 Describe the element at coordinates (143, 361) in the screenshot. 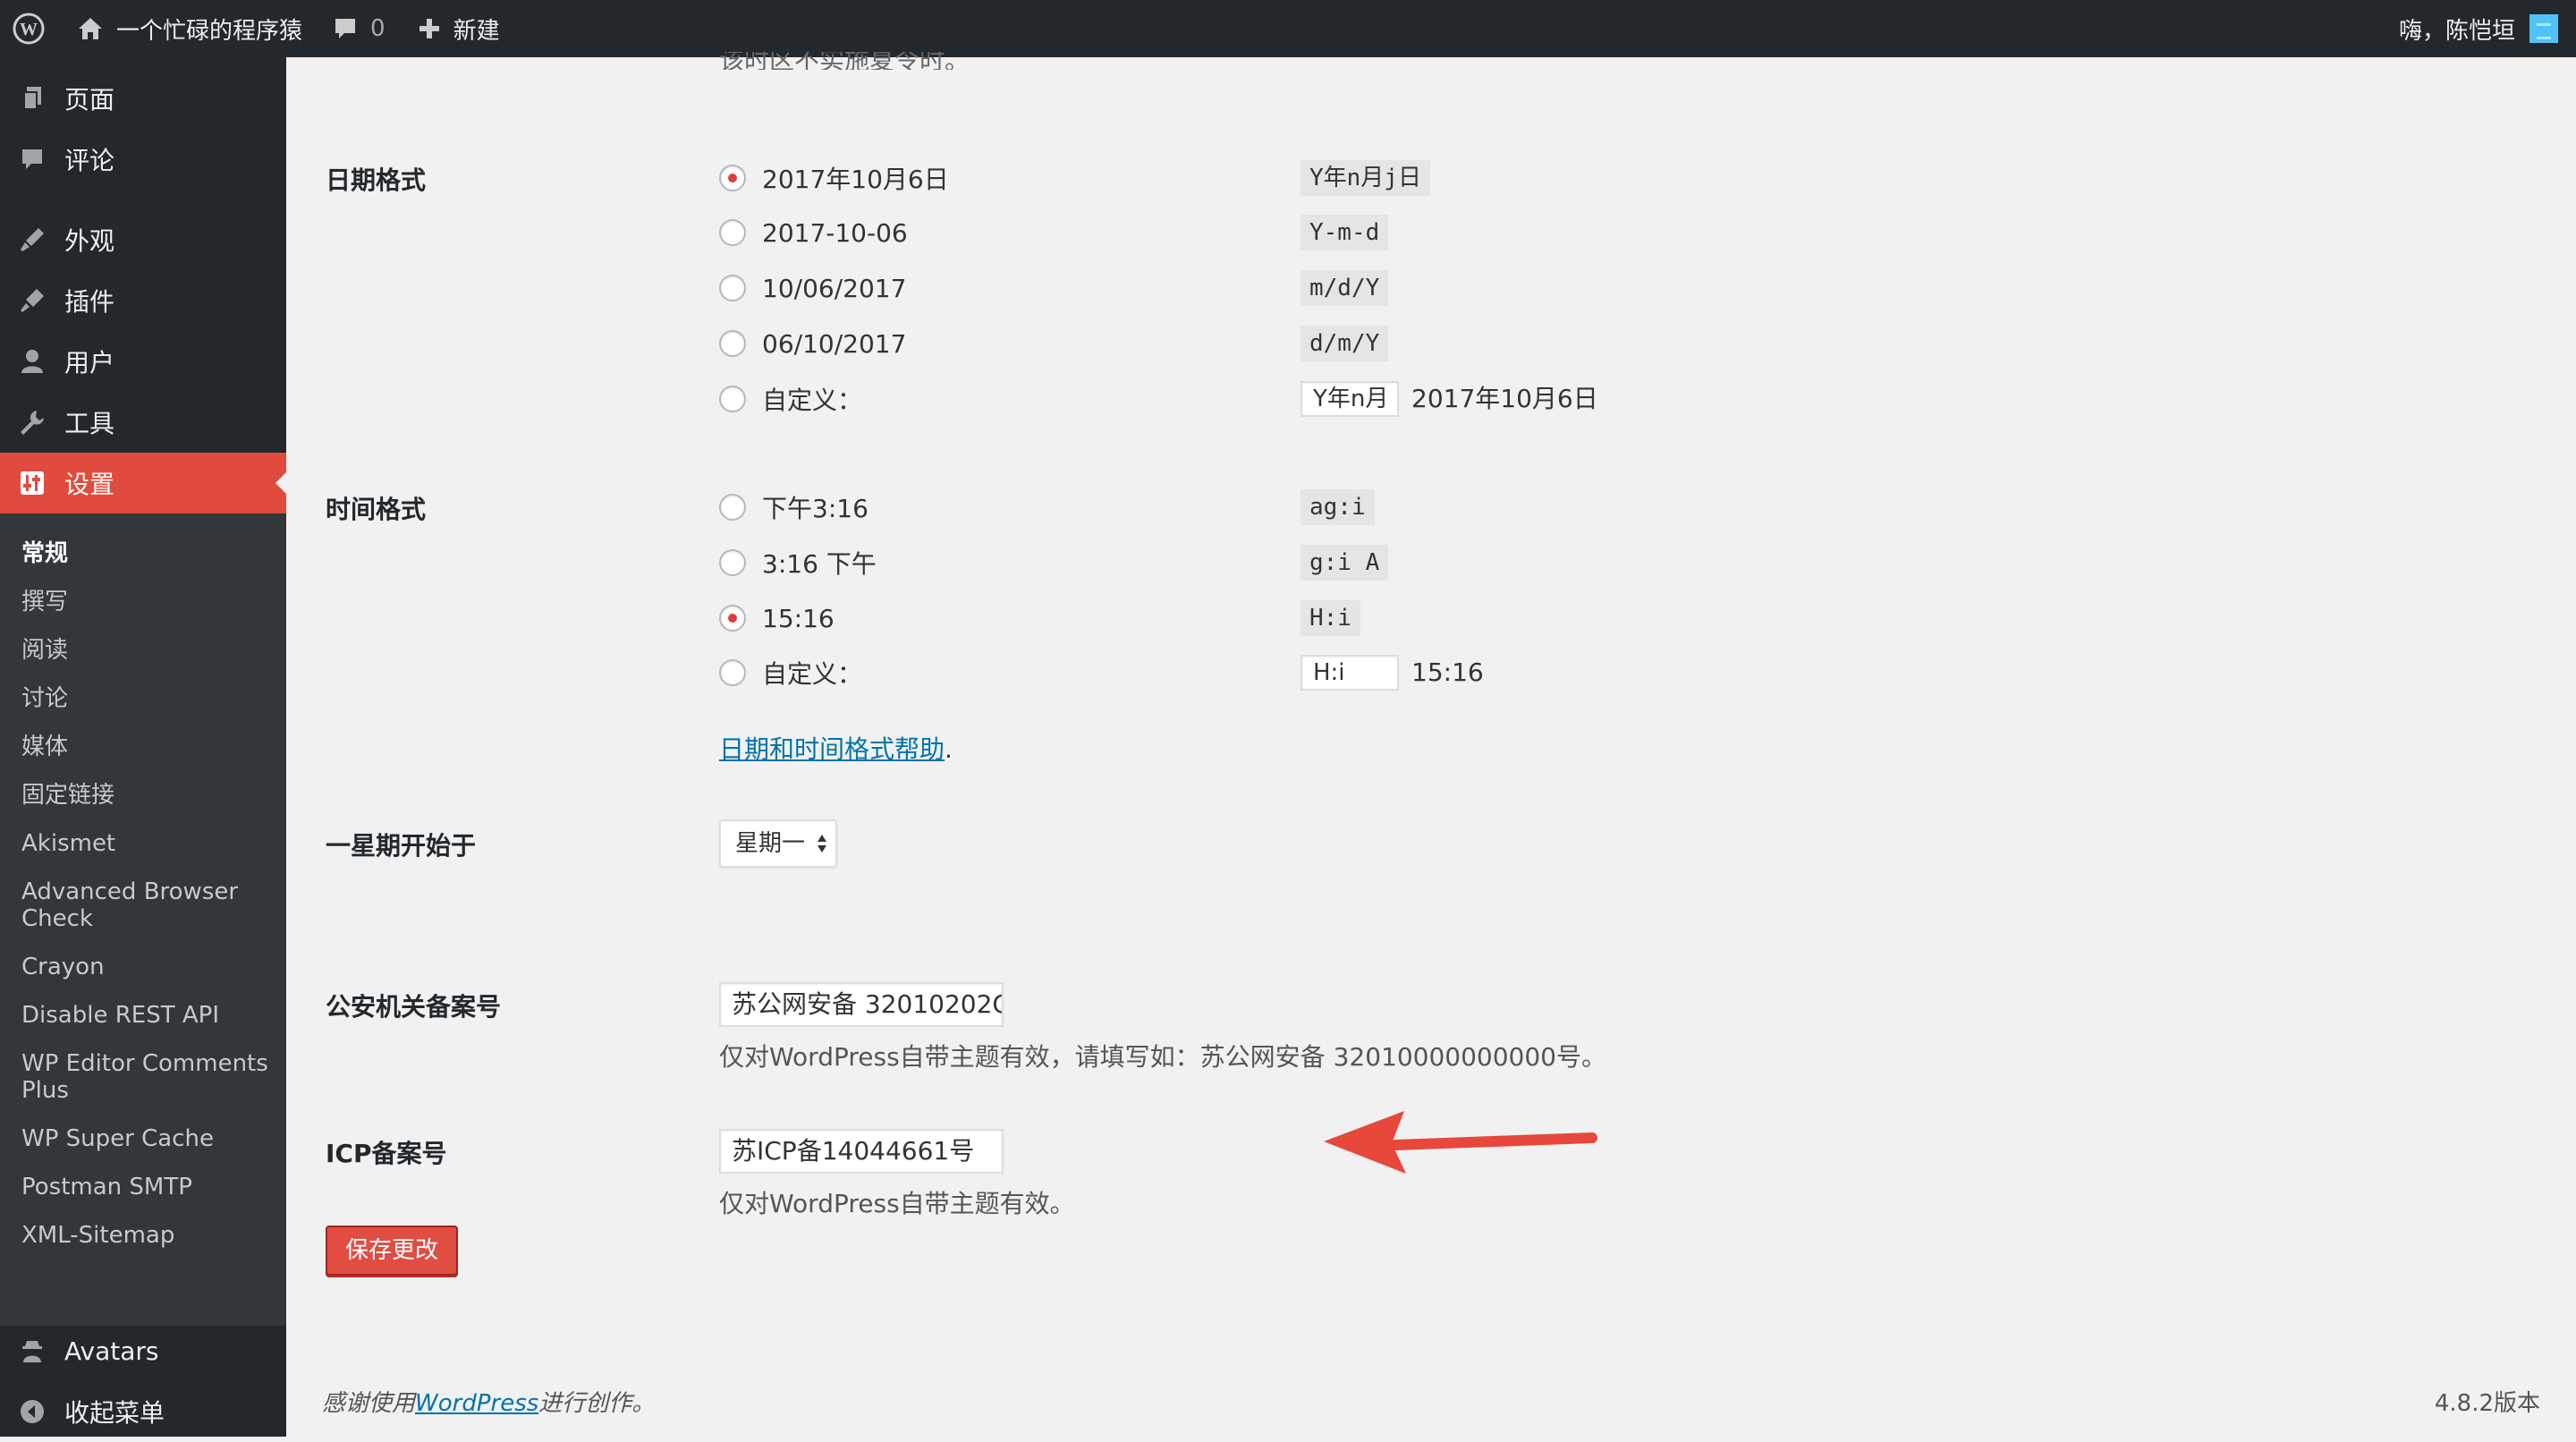

I see `sidebar-item-users: 用户` at that location.